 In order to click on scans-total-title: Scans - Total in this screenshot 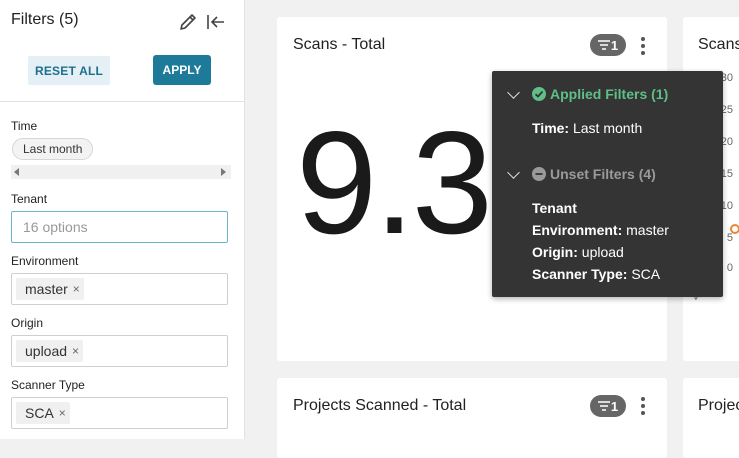, I will do `click(339, 44)`.